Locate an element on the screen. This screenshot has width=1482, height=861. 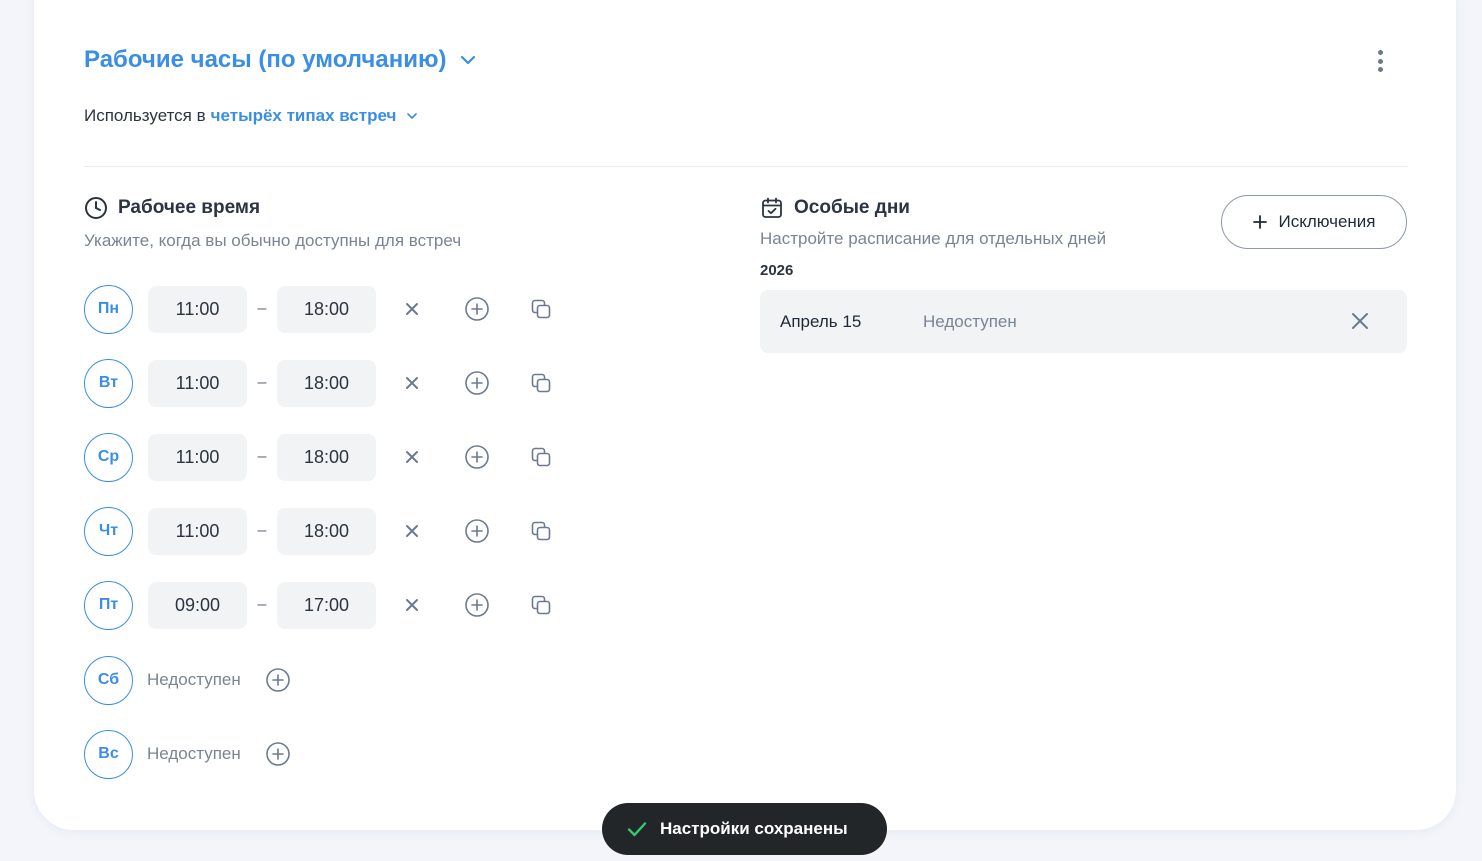
day-toggle: Вт is located at coordinates (108, 383).